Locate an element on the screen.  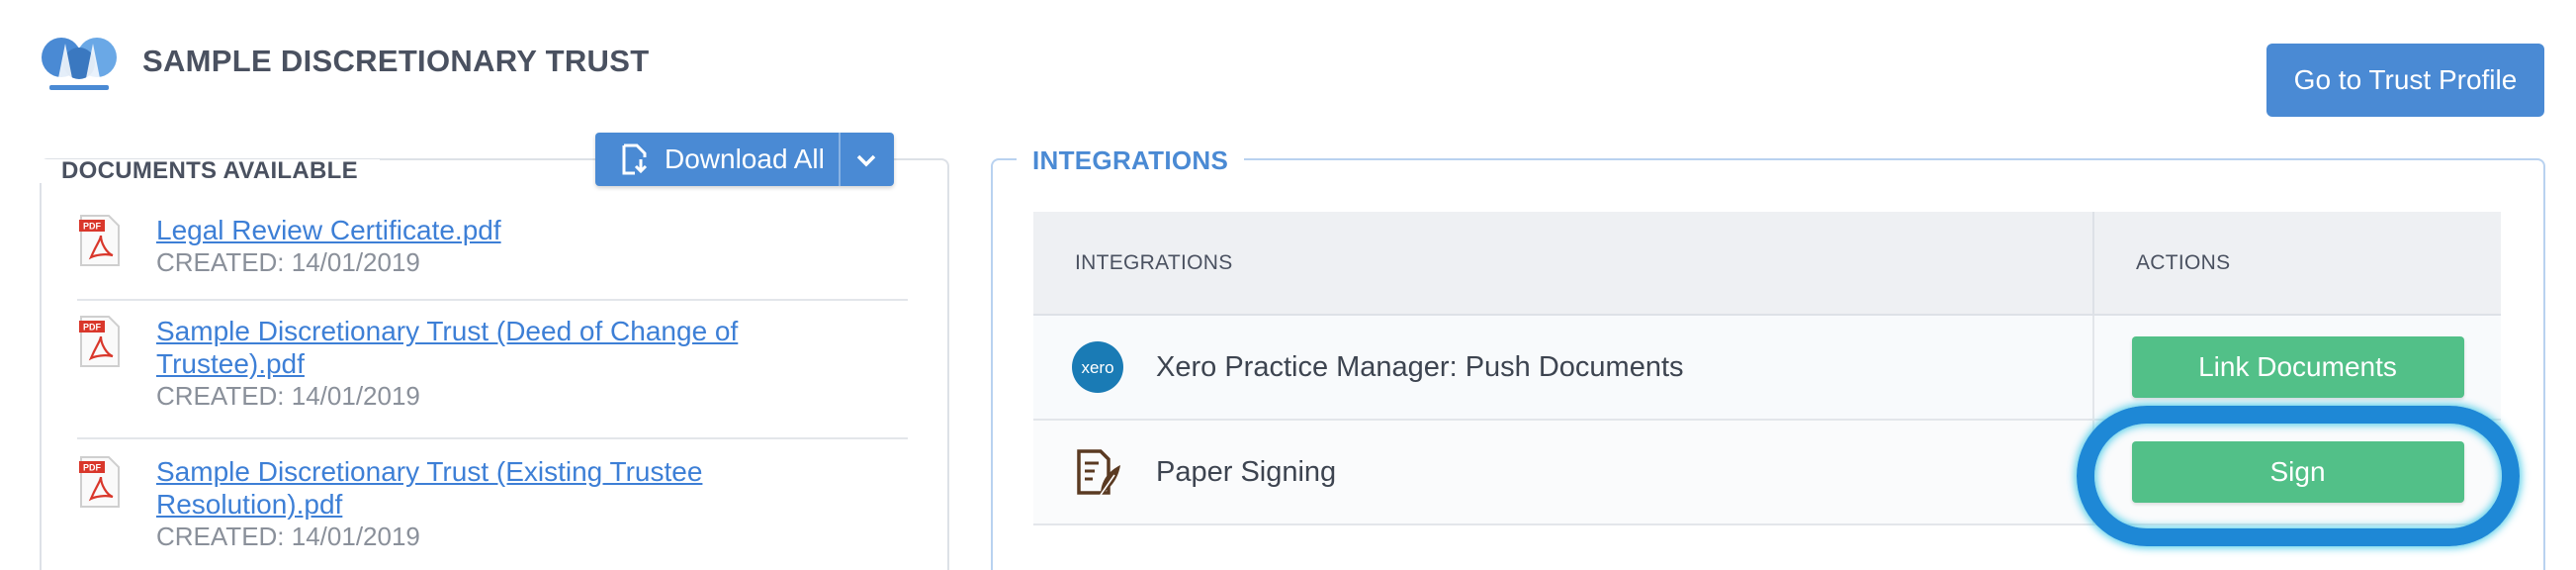
link-documents-button: Link Documents is located at coordinates (2297, 367).